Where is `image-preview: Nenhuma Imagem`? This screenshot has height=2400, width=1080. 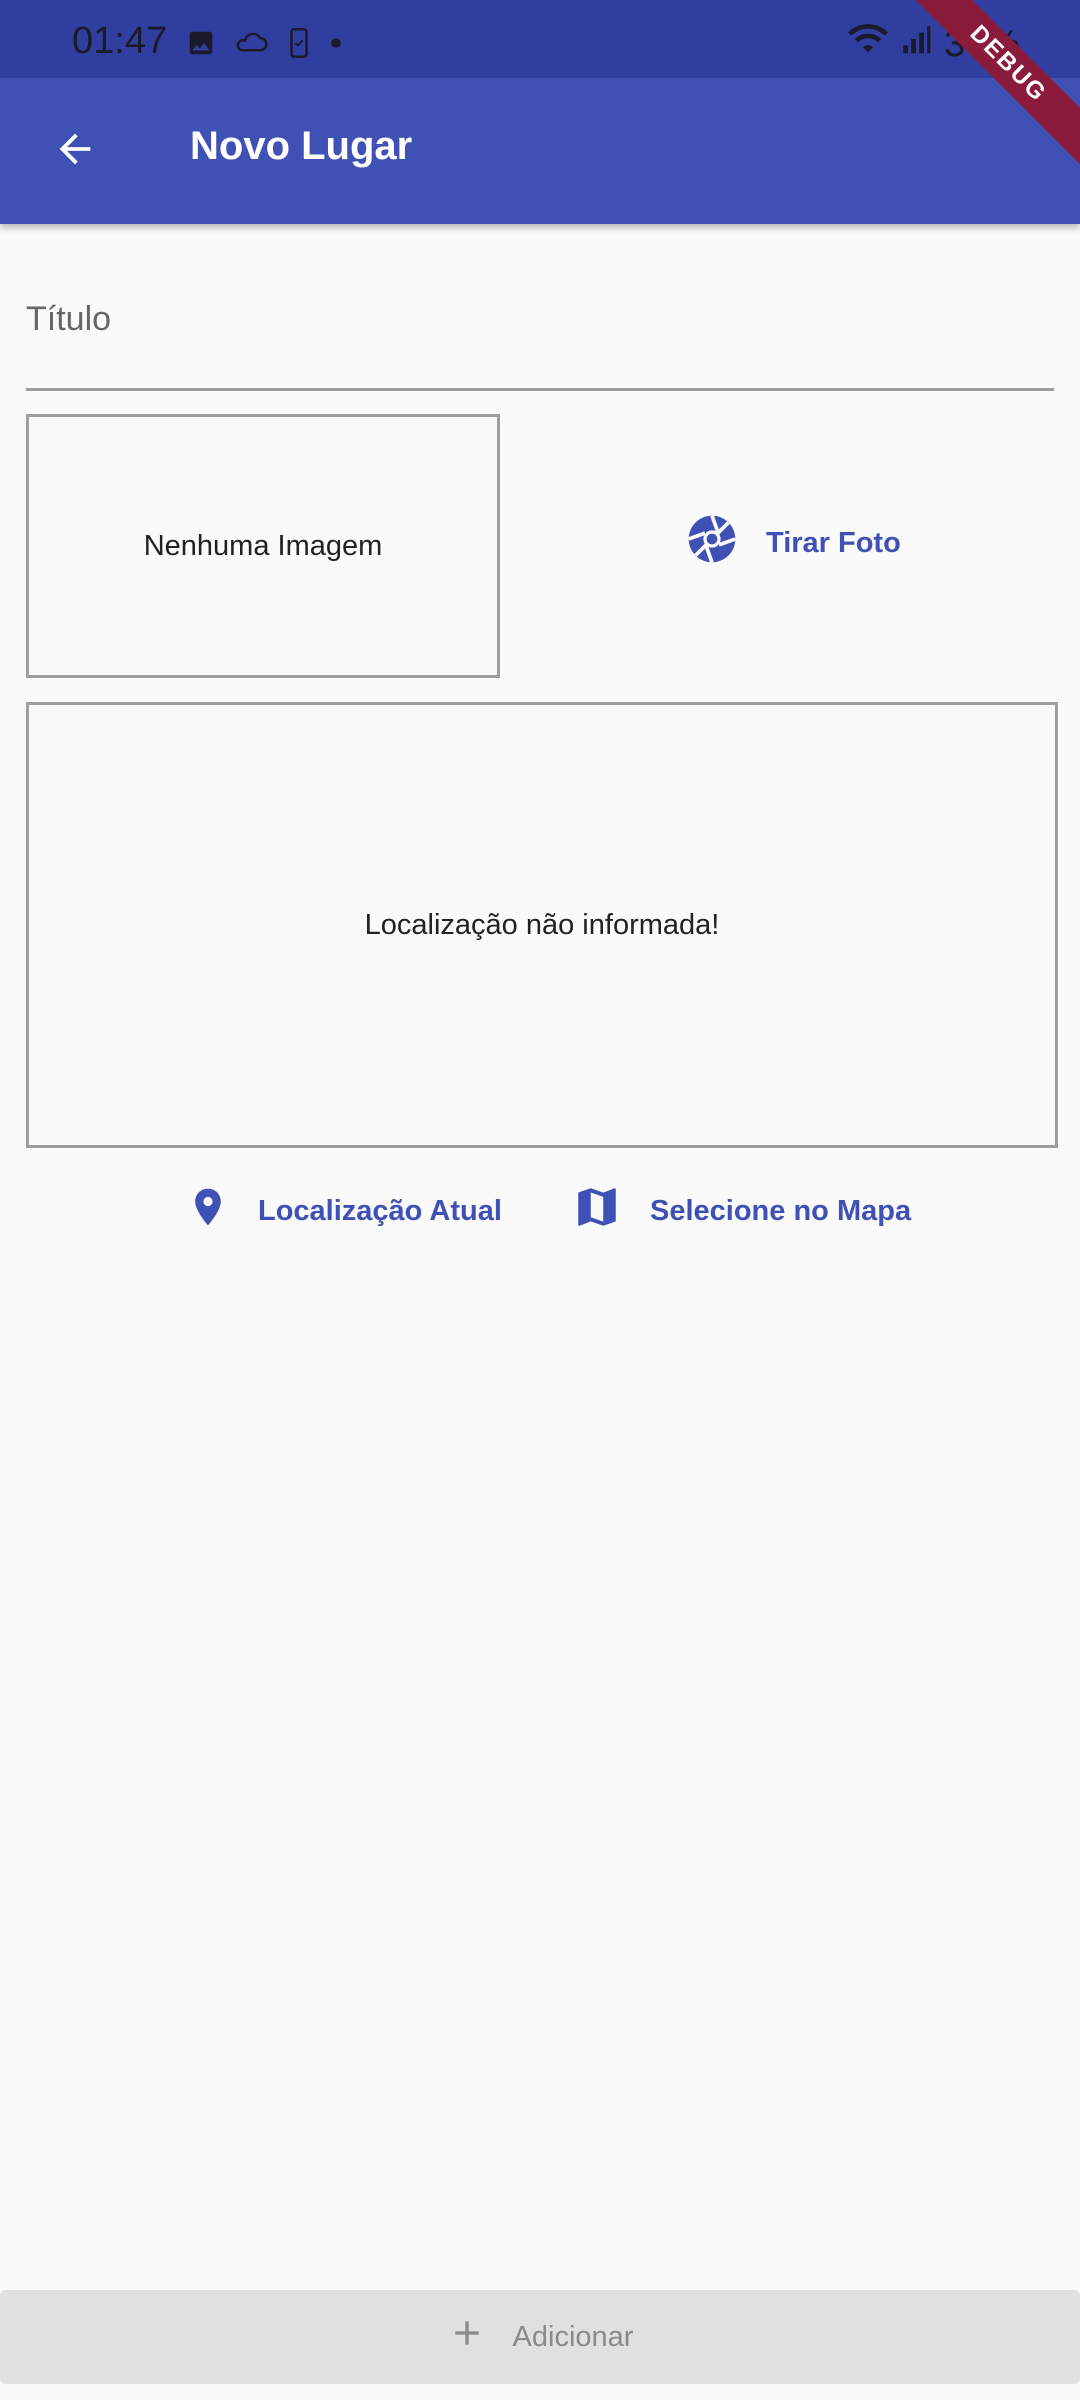 image-preview: Nenhuma Imagem is located at coordinates (263, 546).